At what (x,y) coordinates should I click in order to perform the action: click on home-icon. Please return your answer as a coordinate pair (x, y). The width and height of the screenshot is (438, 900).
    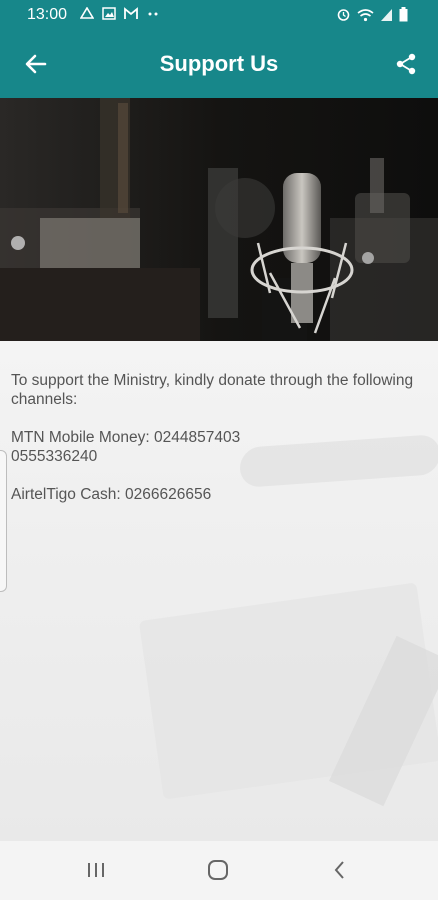
    Looking at the image, I should click on (218, 870).